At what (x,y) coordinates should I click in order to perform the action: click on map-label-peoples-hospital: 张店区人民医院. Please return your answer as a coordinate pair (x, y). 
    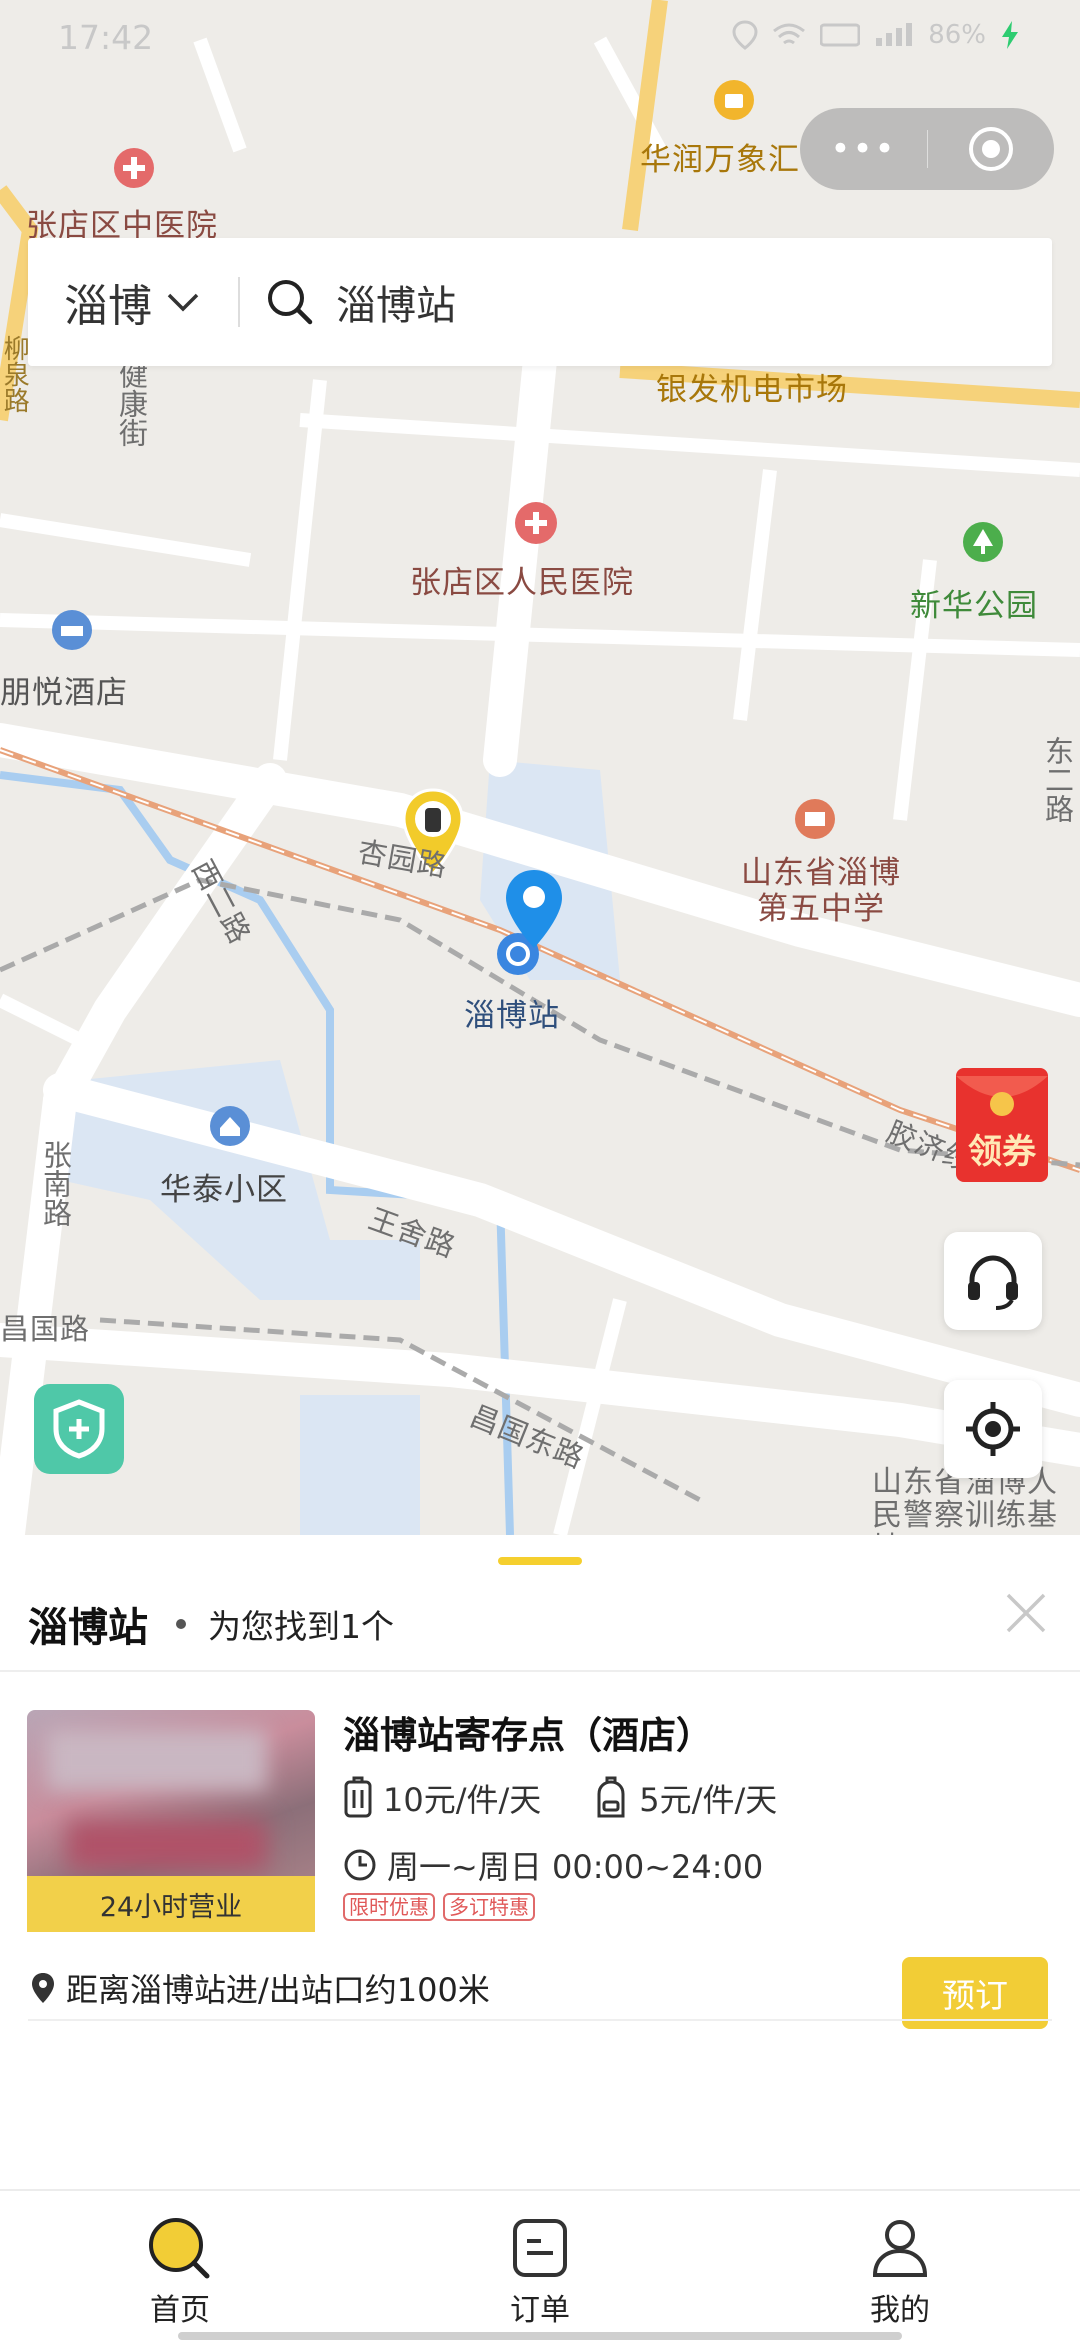
    Looking at the image, I should click on (522, 583).